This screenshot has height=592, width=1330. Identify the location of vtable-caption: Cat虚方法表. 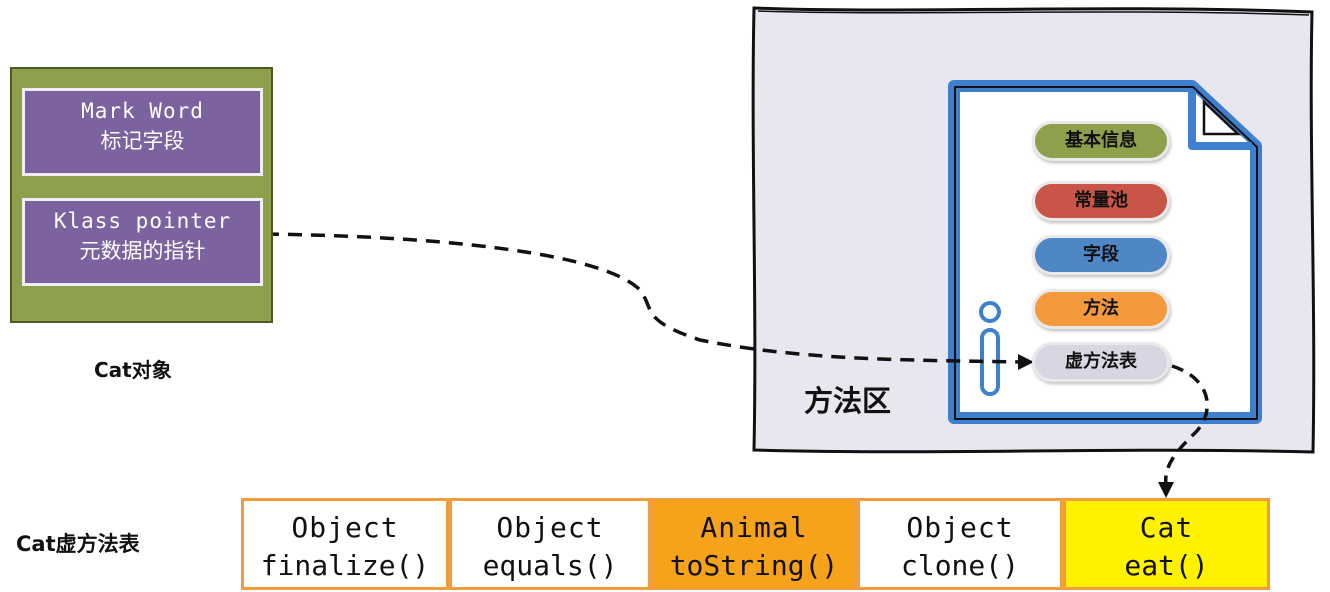
(78, 544).